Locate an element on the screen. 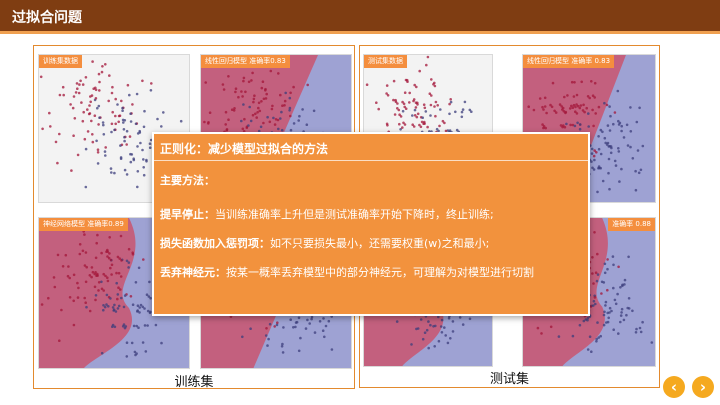 The image size is (720, 405). header-stripe is located at coordinates (360, 32).